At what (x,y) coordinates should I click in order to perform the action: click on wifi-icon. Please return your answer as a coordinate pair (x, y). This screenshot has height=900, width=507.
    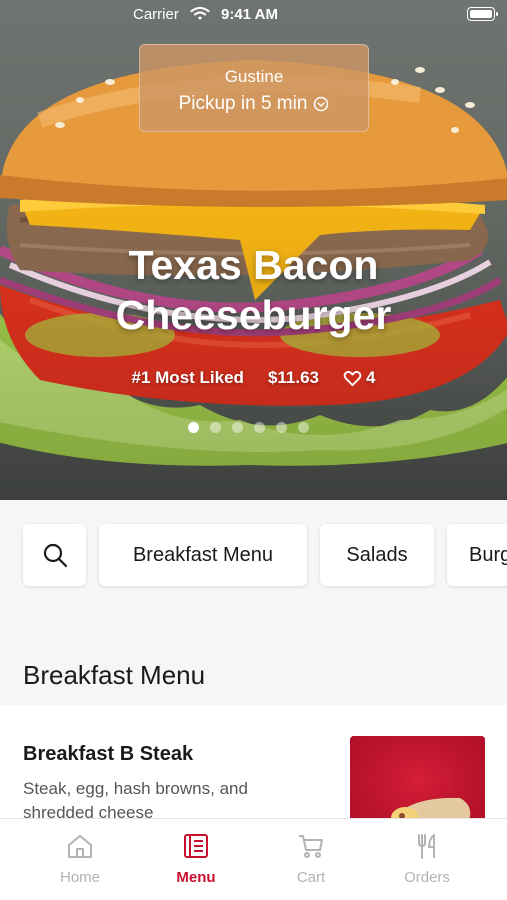
    Looking at the image, I should click on (200, 13).